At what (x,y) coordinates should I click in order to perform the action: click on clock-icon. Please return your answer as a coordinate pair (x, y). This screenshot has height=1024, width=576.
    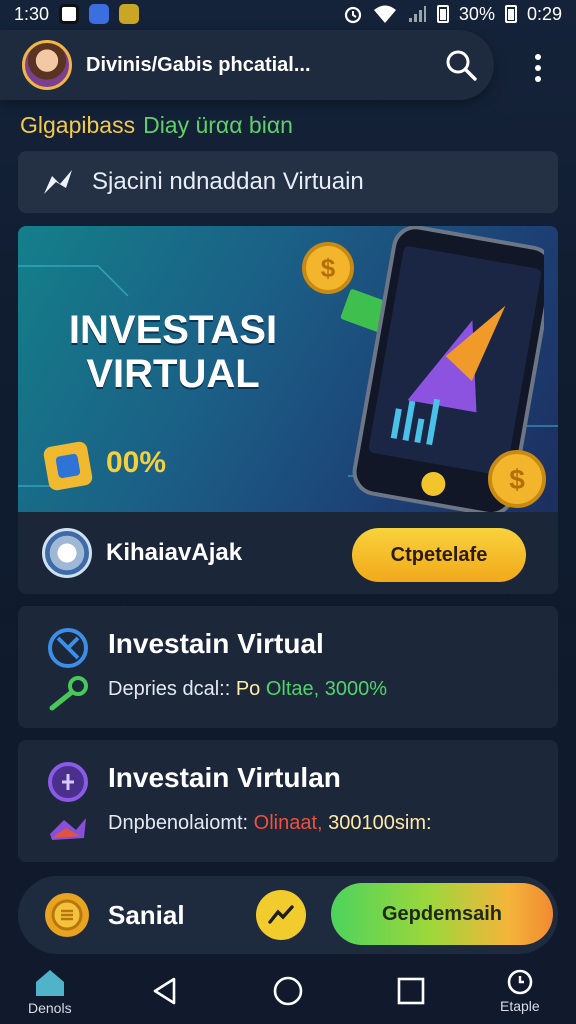
    Looking at the image, I should click on (520, 982).